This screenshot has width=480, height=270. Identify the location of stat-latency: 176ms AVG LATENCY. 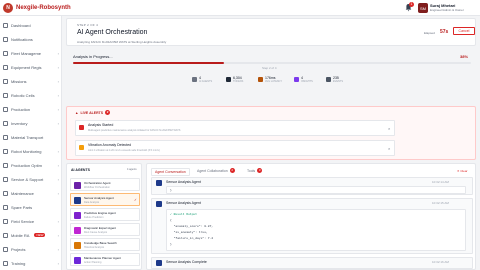
(270, 79).